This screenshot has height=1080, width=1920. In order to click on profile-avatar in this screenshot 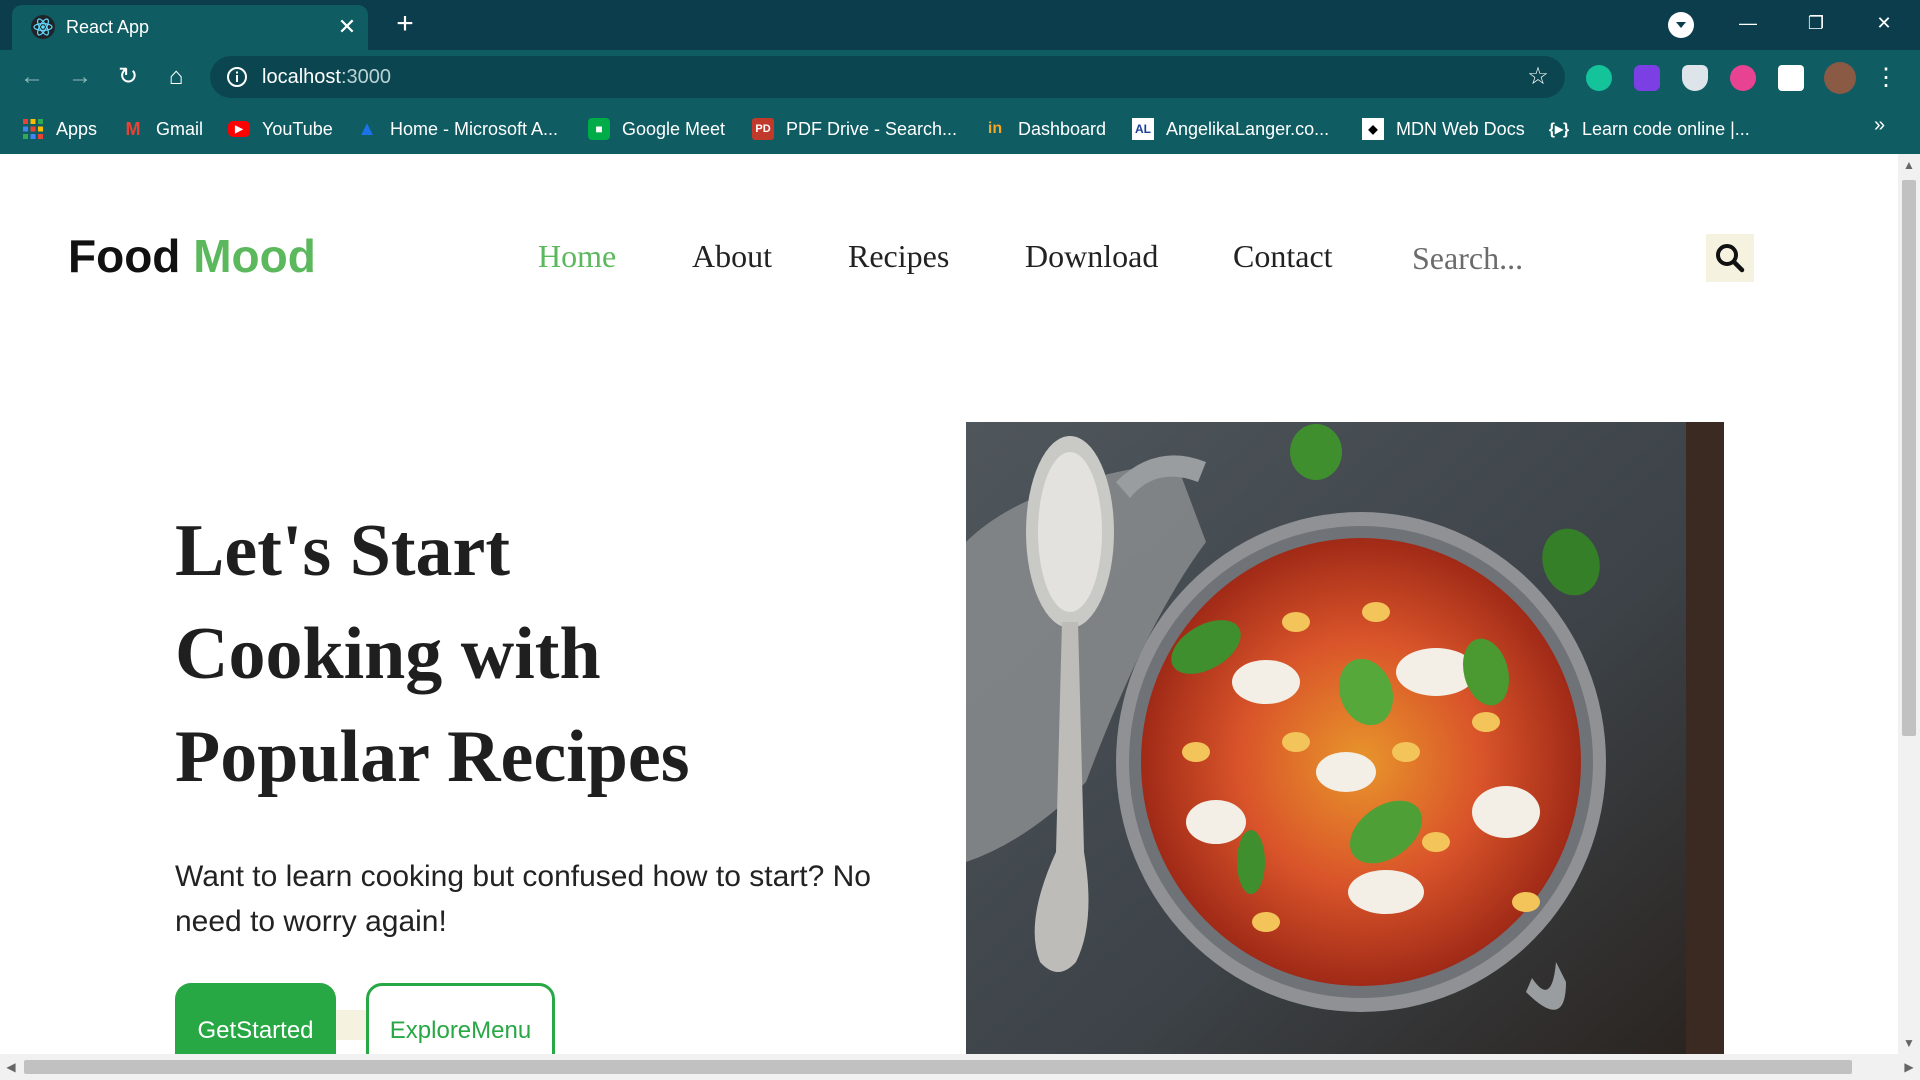, I will do `click(1840, 78)`.